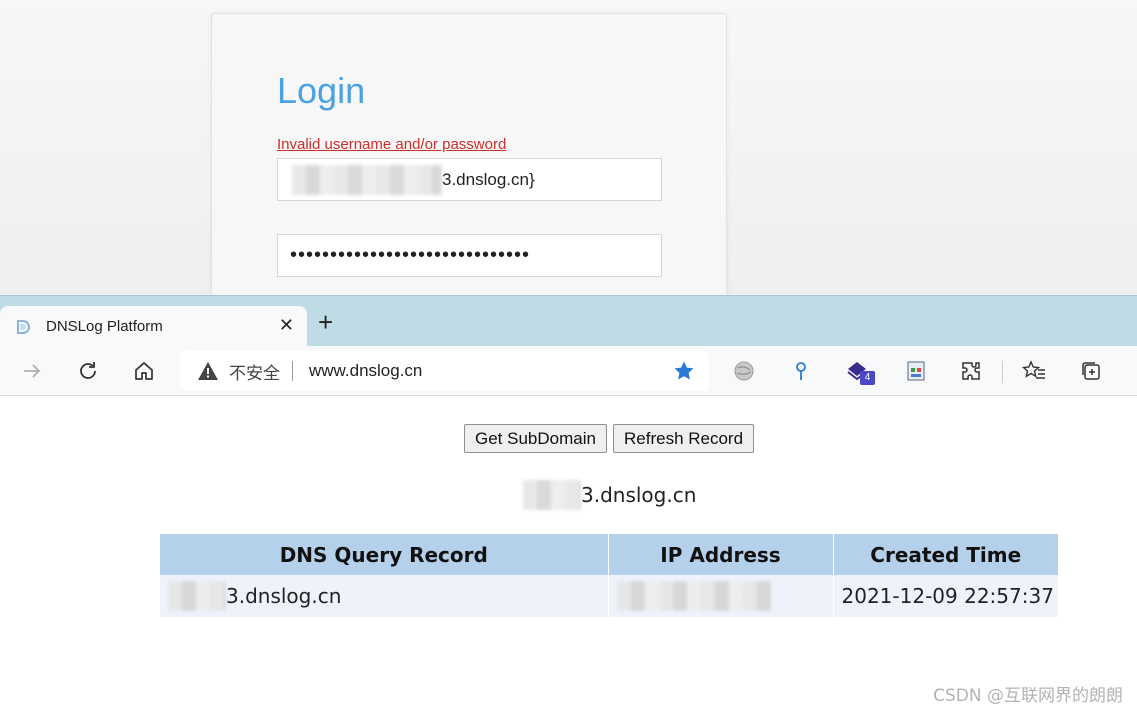 The width and height of the screenshot is (1137, 713). What do you see at coordinates (971, 371) in the screenshot?
I see `extensions-puzzle-icon` at bounding box center [971, 371].